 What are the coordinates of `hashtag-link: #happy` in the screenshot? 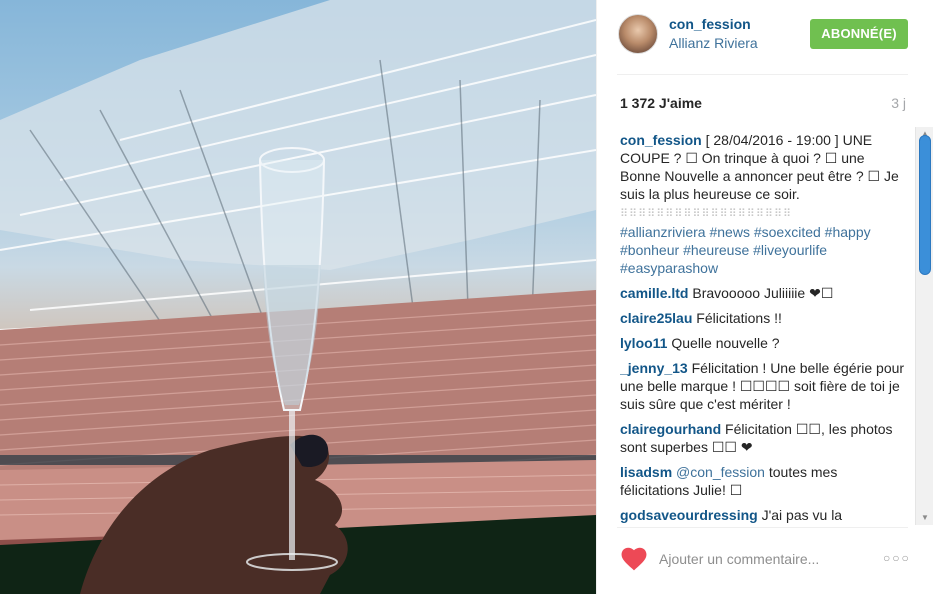 It's located at (848, 232).